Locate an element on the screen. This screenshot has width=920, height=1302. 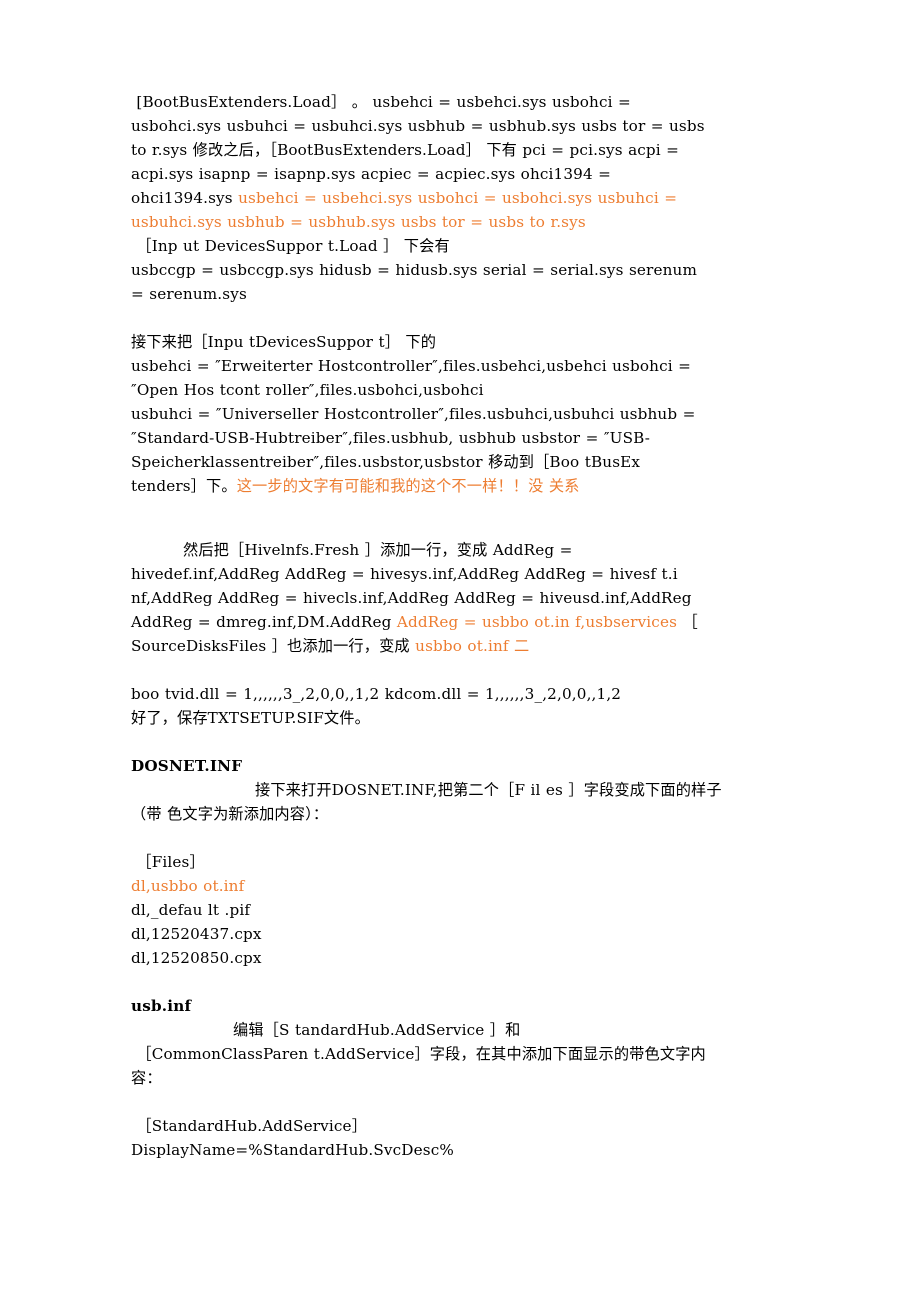
section-heading: DOSNET.INF is located at coordinates (187, 766).